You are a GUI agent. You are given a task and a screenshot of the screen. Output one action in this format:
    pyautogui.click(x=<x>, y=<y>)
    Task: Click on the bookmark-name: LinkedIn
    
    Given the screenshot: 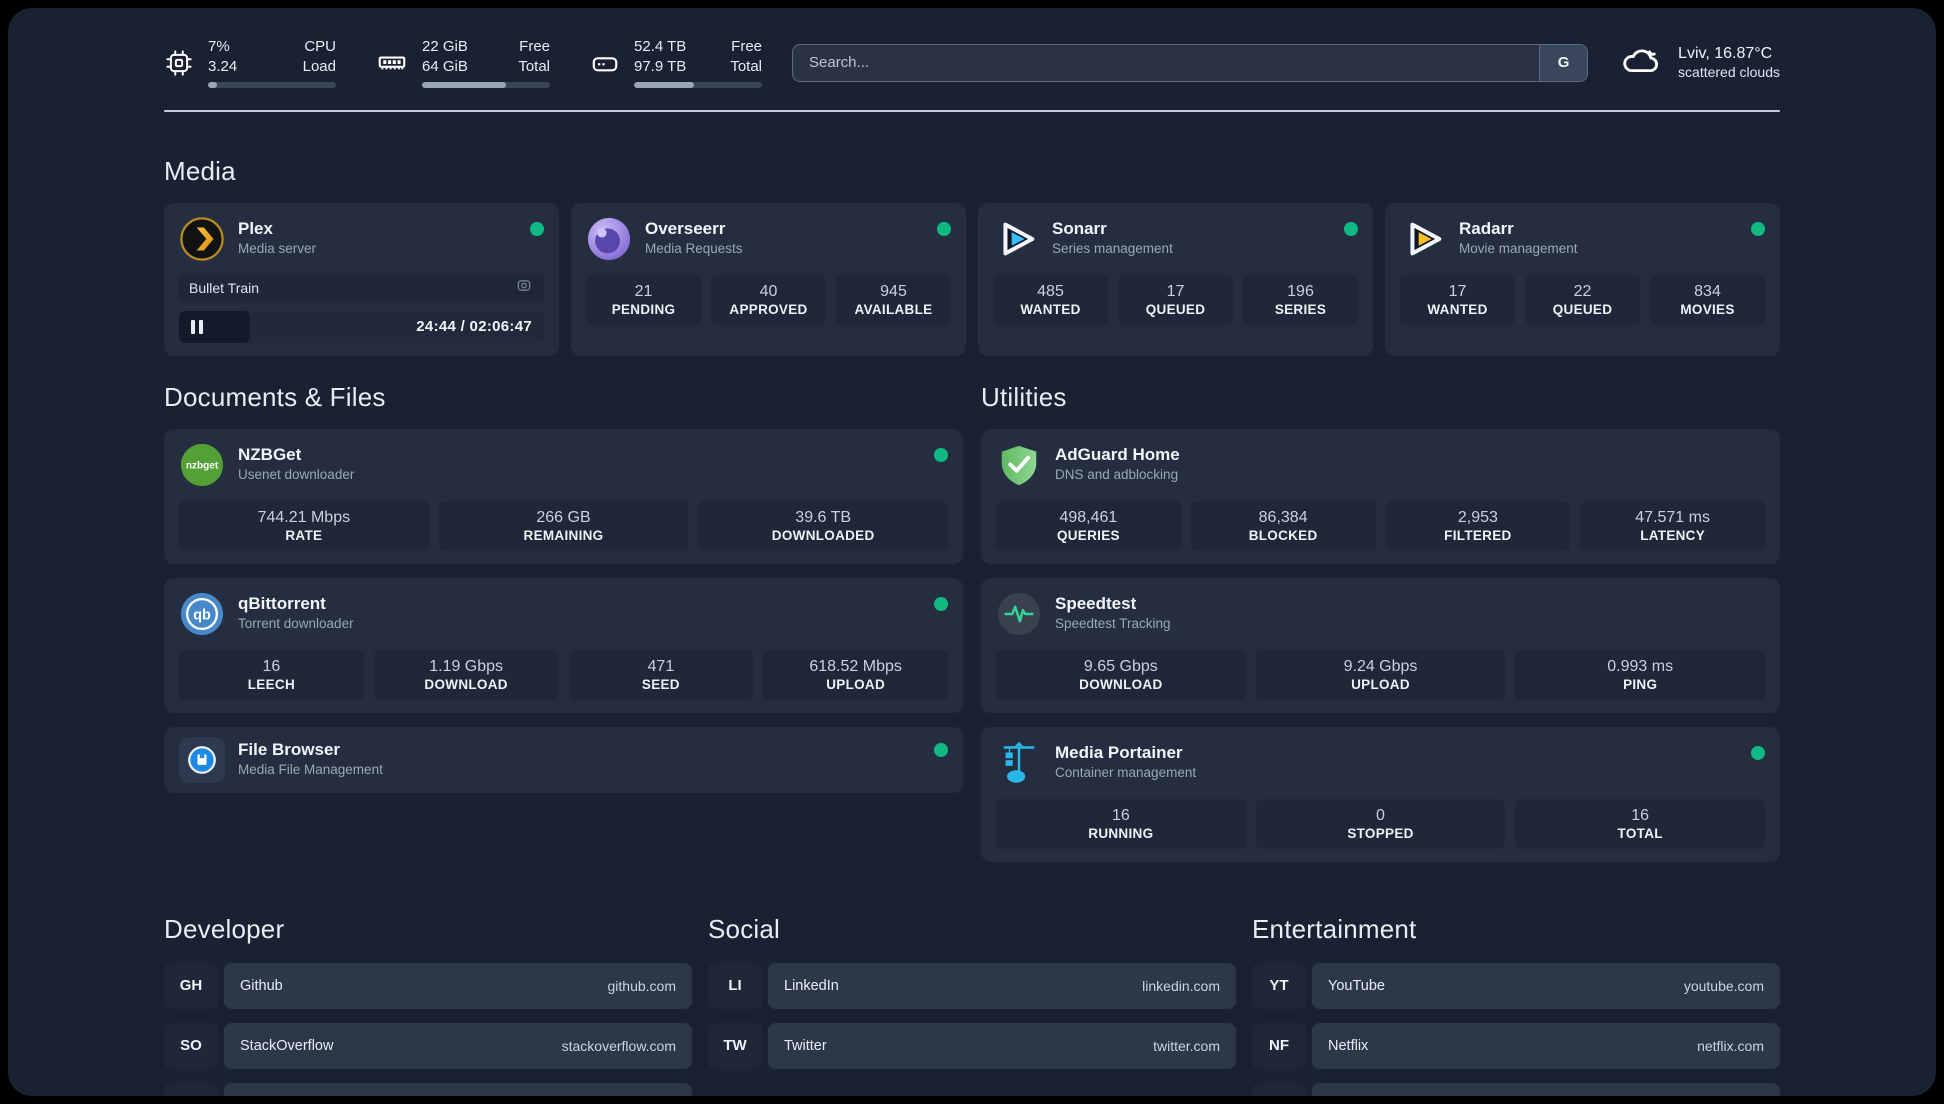 What is the action you would take?
    pyautogui.click(x=811, y=985)
    